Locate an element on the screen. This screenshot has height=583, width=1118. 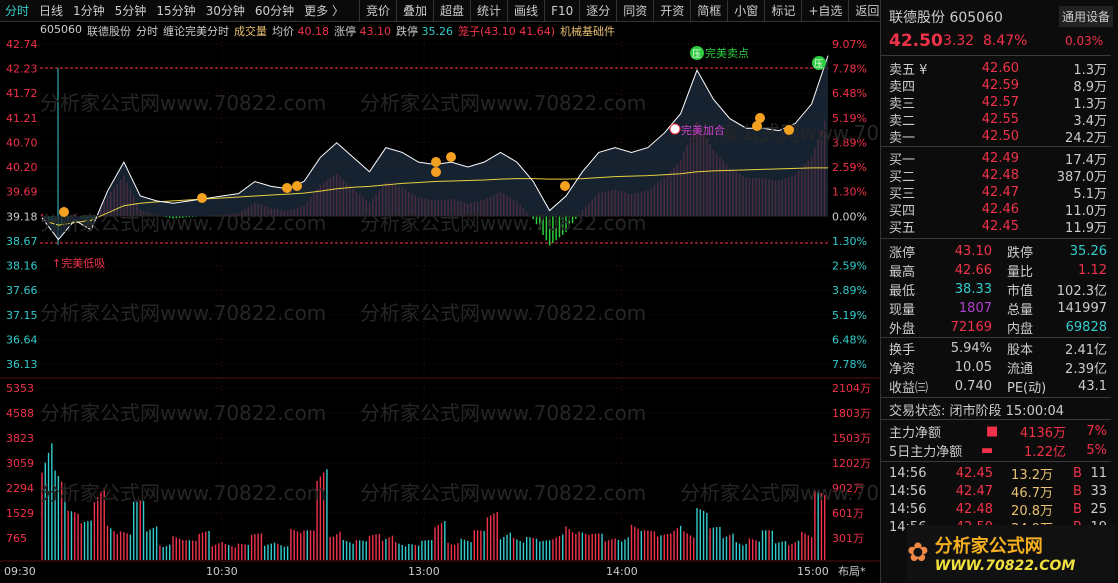
price-tick: 41.21 is located at coordinates (22, 118).